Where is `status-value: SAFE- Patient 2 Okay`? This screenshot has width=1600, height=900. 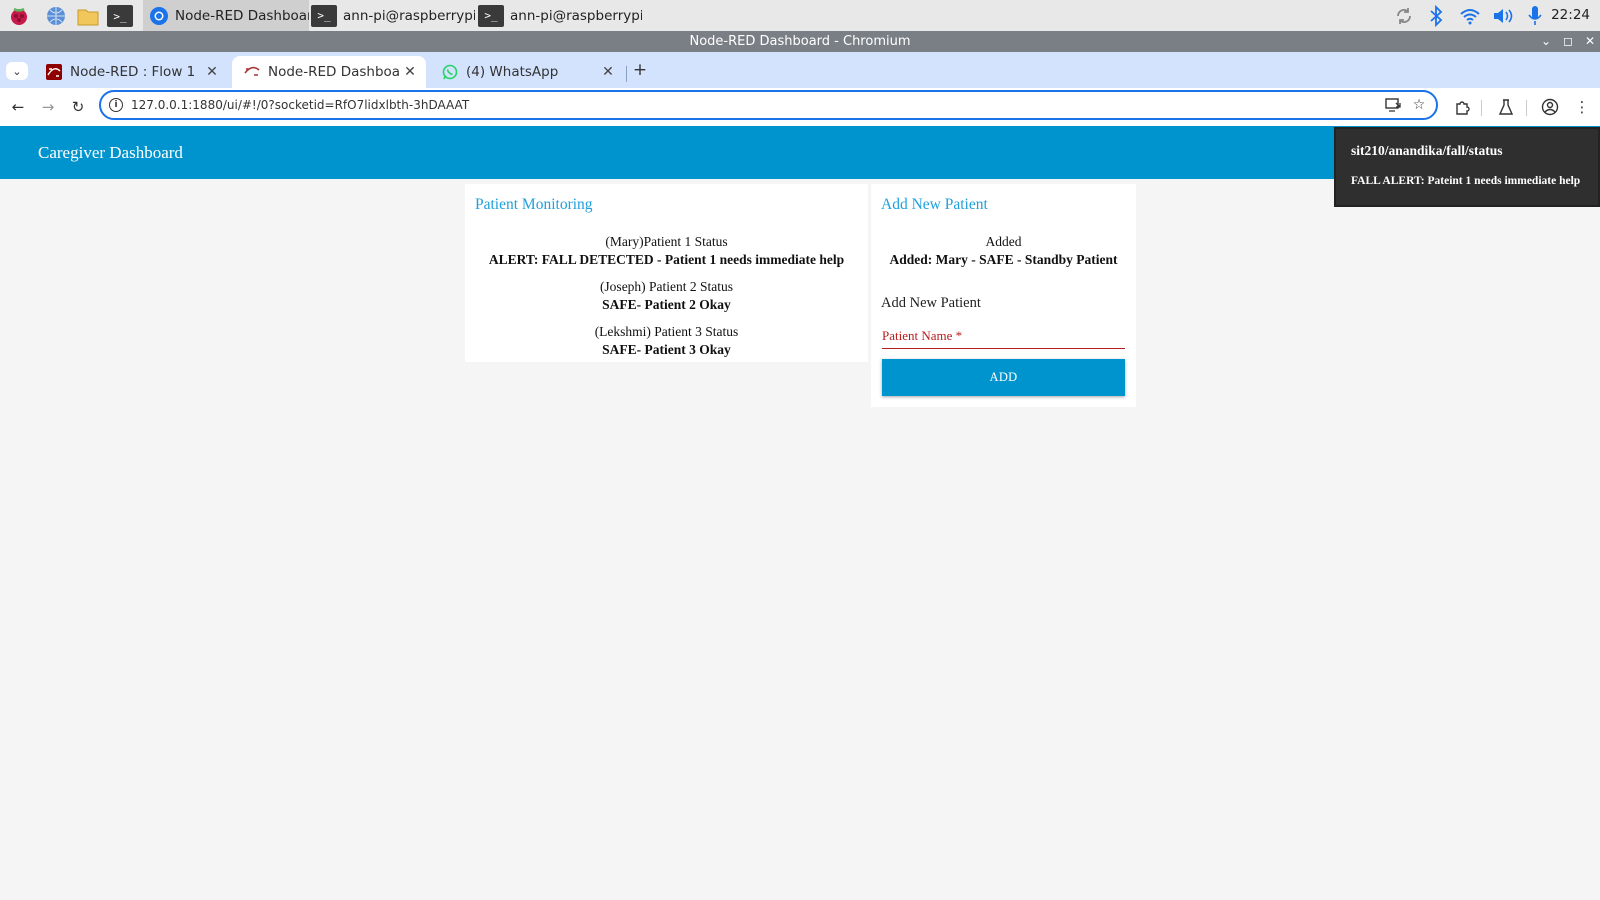 status-value: SAFE- Patient 2 Okay is located at coordinates (666, 304).